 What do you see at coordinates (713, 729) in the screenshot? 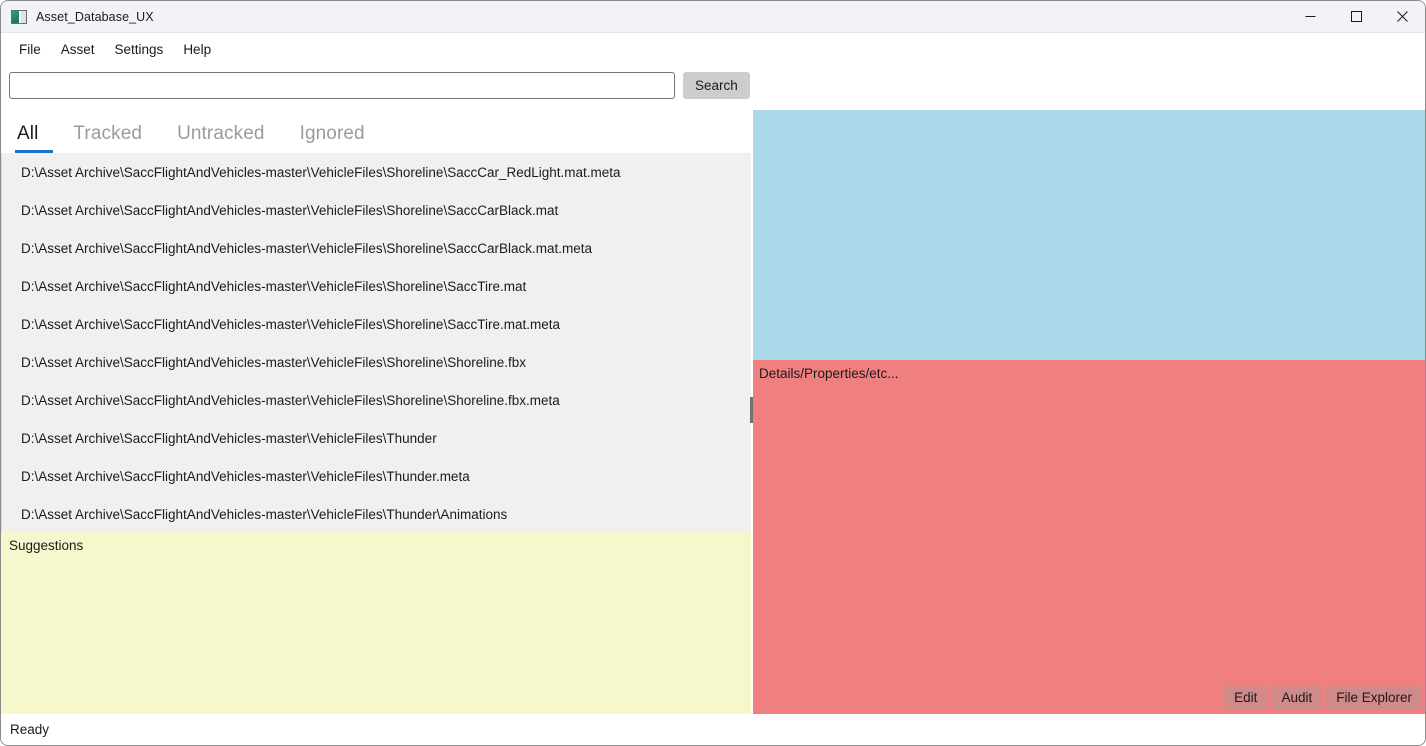
I see `status-bar: Ready` at bounding box center [713, 729].